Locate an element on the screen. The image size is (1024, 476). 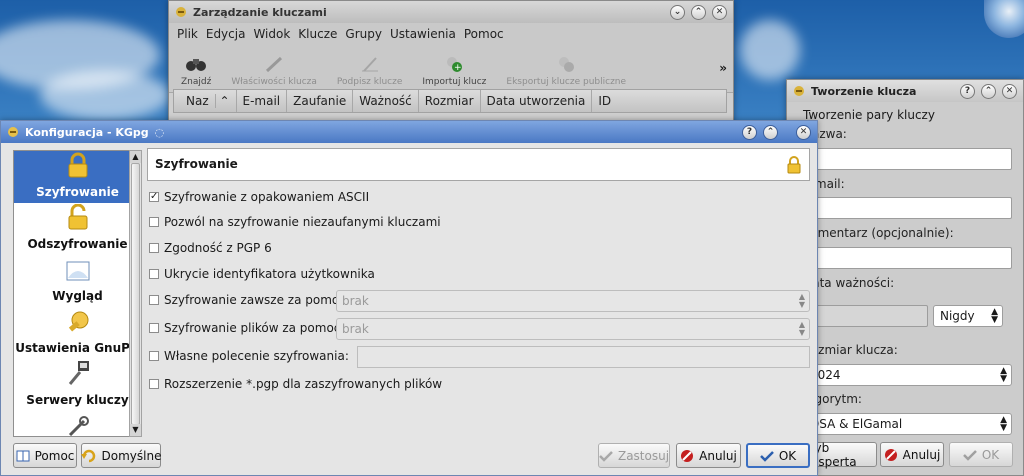
sidebar-item-misc is located at coordinates (77, 423).